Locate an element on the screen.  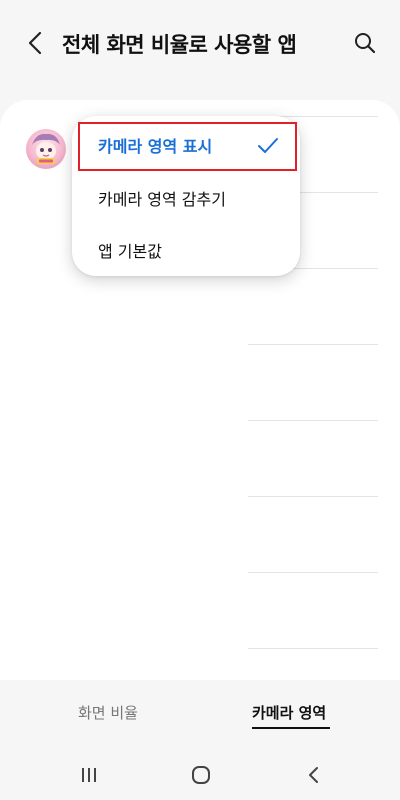
anime-character-icon is located at coordinates (46, 148).